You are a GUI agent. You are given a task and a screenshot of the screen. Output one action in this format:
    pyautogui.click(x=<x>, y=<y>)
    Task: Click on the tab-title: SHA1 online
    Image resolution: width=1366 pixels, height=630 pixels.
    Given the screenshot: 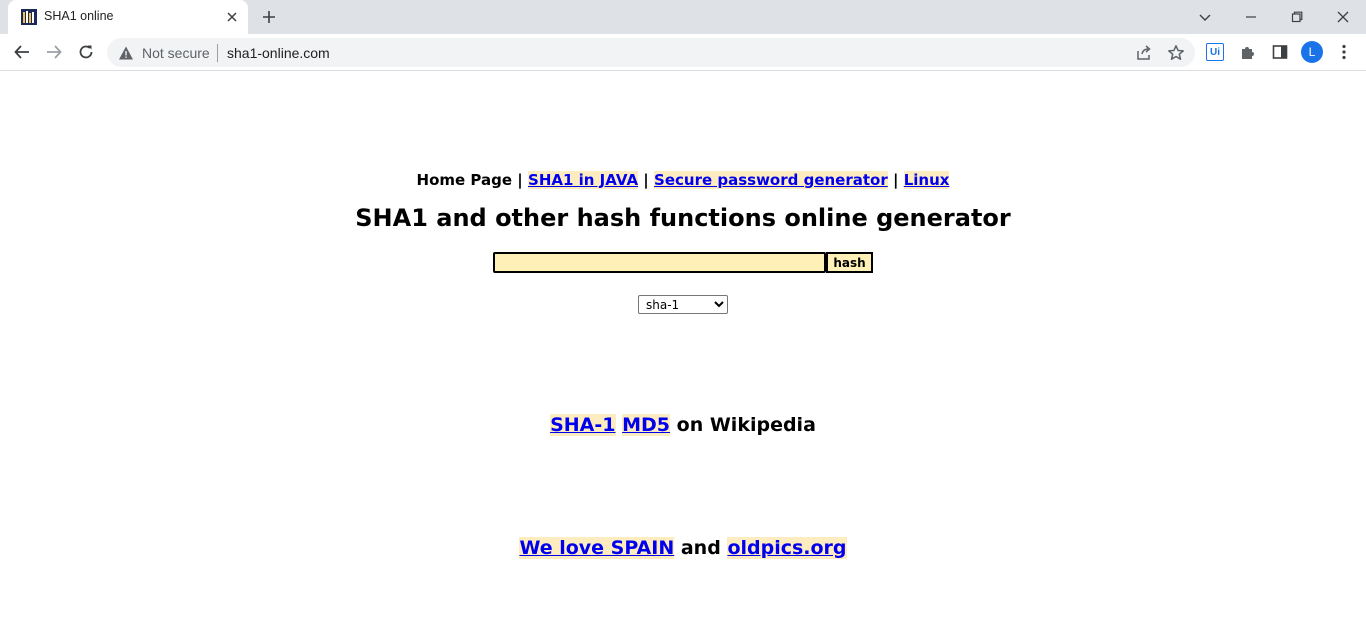 What is the action you would take?
    pyautogui.click(x=79, y=16)
    